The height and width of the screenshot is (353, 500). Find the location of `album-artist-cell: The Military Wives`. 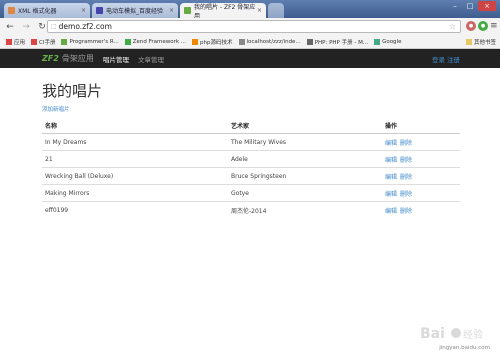

album-artist-cell: The Military Wives is located at coordinates (305, 142).